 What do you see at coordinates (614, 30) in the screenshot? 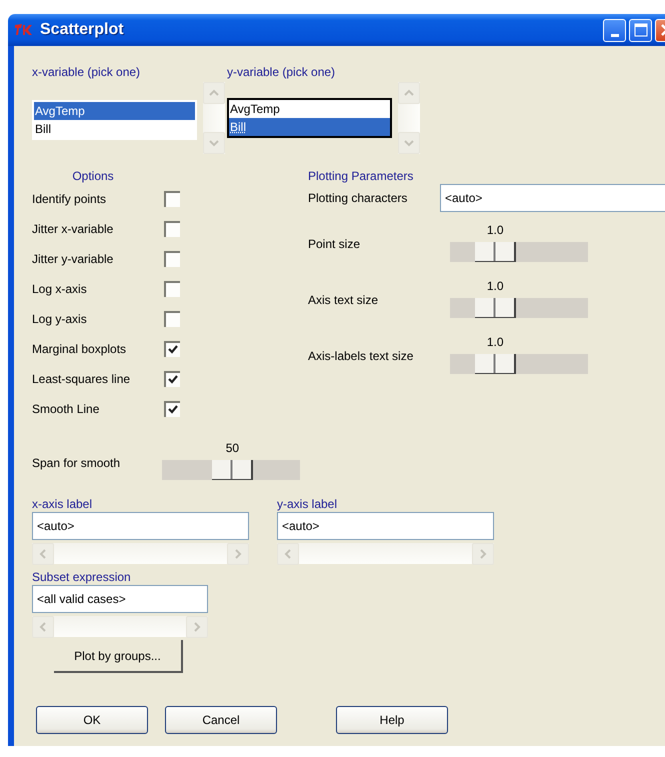
I see `minimize-button` at bounding box center [614, 30].